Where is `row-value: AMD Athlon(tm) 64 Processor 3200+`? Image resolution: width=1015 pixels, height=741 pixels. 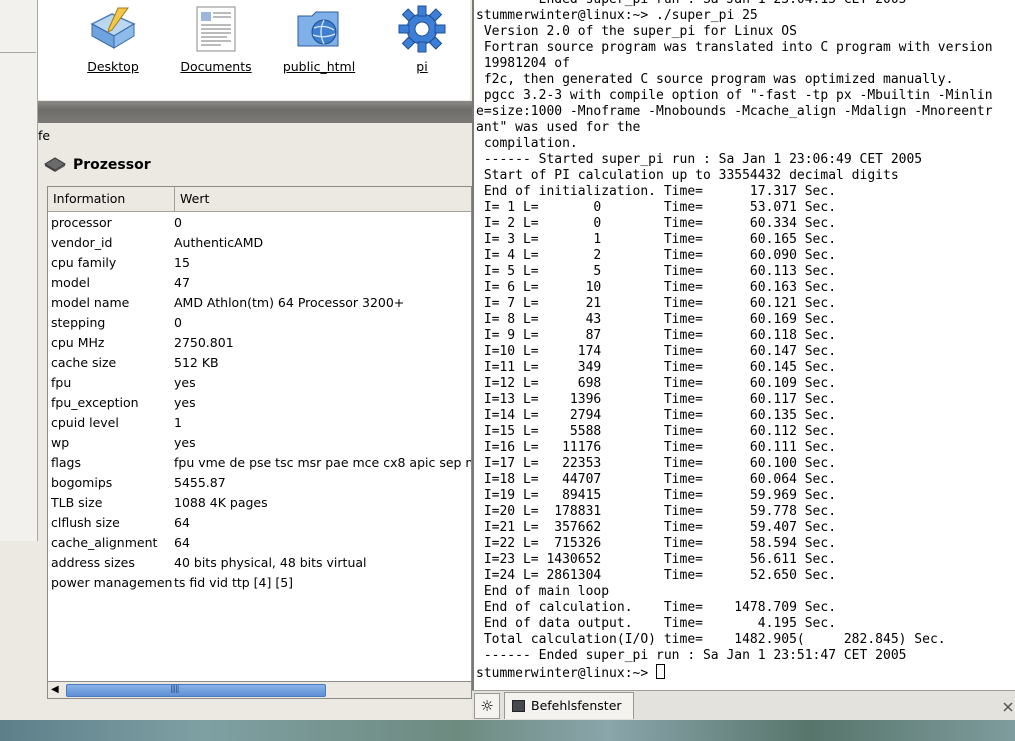 row-value: AMD Athlon(tm) 64 Processor 3200+ is located at coordinates (289, 302).